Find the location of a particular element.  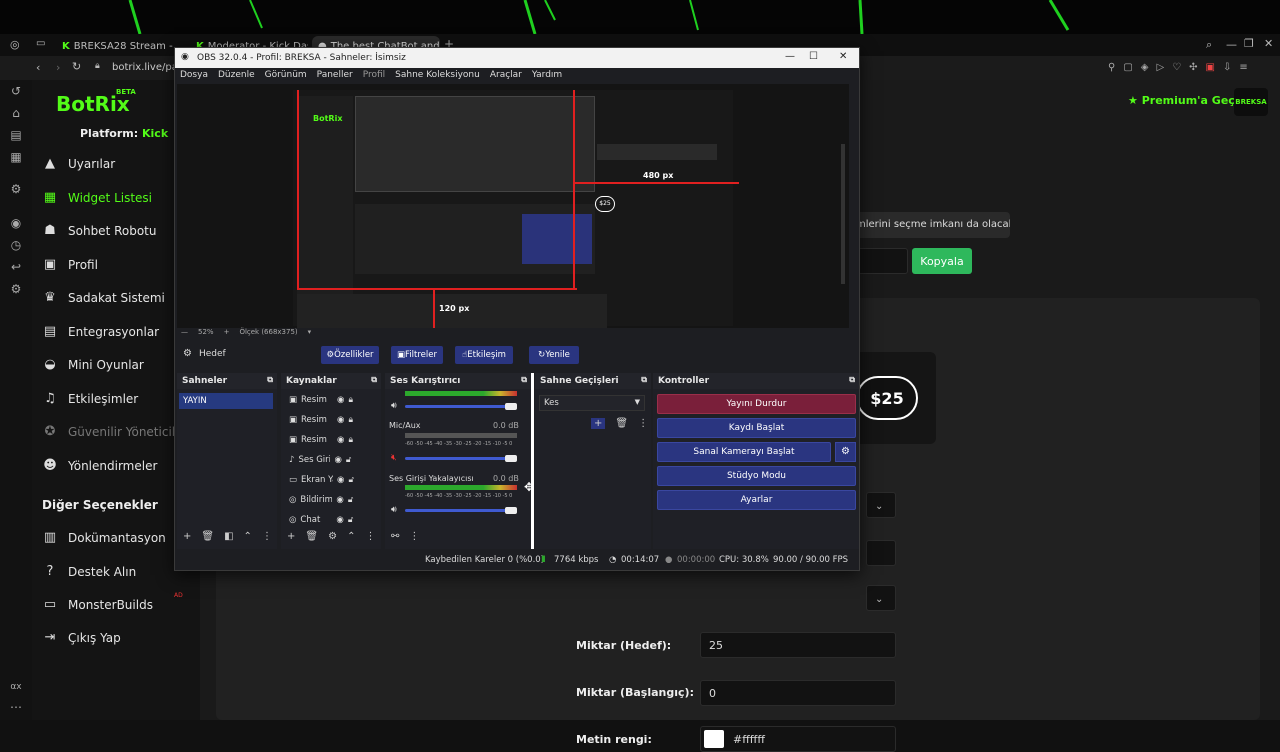

menu-scene-collection: Sahne Koleksiyonu is located at coordinates (437, 76).